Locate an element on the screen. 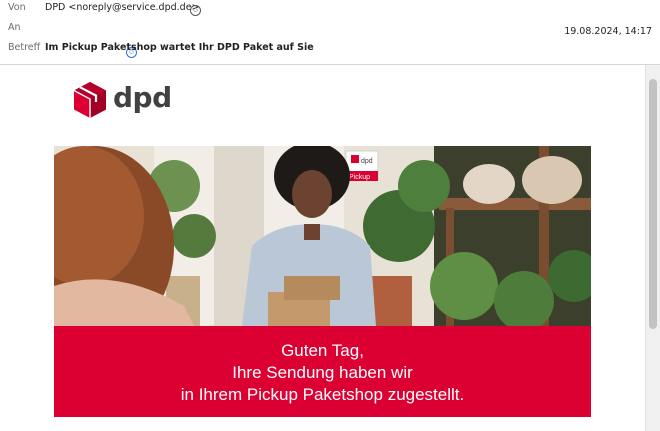 The width and height of the screenshot is (660, 431). to-label: An is located at coordinates (14, 27).